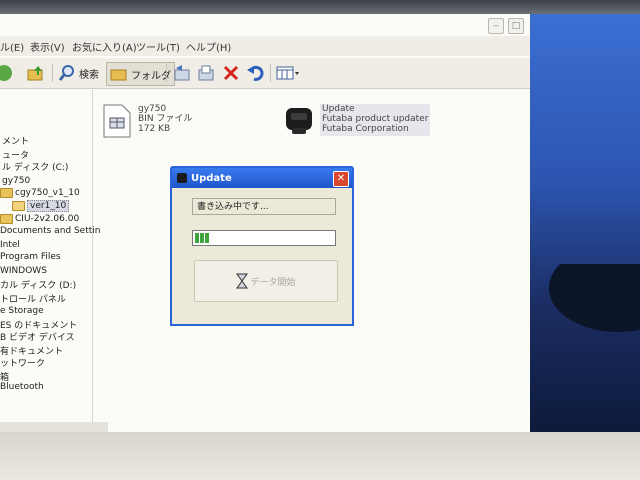 The width and height of the screenshot is (640, 480). I want to click on delete-x-icon, so click(231, 73).